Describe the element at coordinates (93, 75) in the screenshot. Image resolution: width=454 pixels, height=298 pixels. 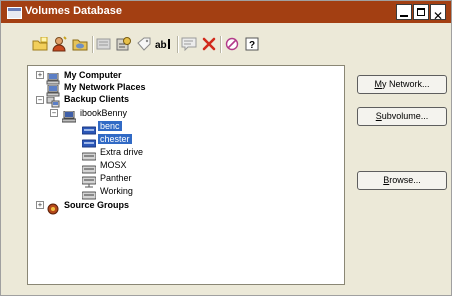
I see `tree-label: My Computer` at that location.